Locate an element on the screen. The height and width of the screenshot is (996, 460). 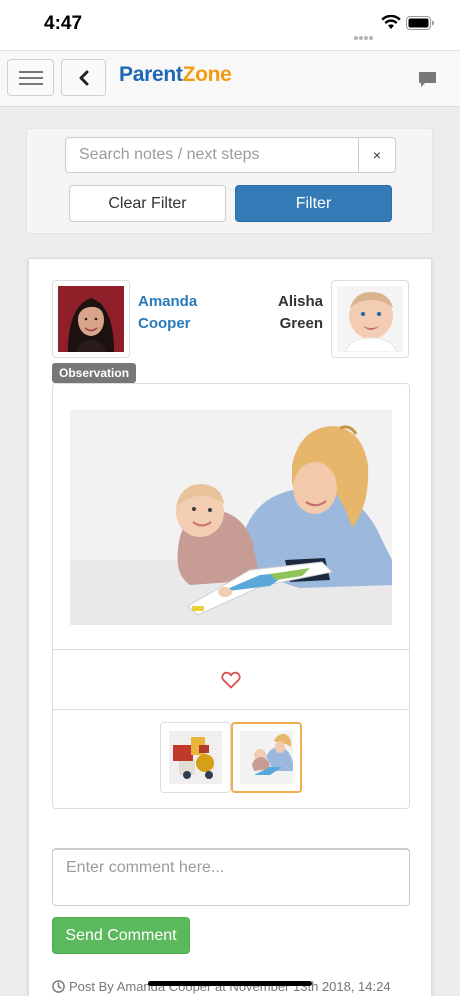
author-avatar is located at coordinates (91, 319).